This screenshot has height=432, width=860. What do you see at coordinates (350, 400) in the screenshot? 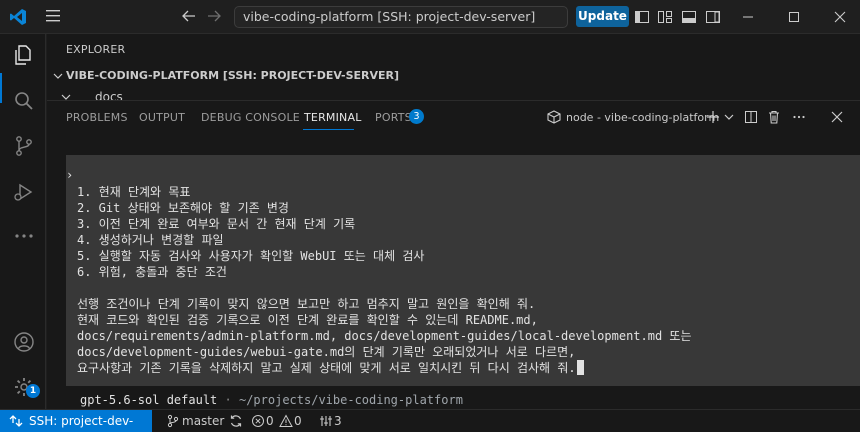
I see `working-directory: ~/projects/vibe-coding-platform` at bounding box center [350, 400].